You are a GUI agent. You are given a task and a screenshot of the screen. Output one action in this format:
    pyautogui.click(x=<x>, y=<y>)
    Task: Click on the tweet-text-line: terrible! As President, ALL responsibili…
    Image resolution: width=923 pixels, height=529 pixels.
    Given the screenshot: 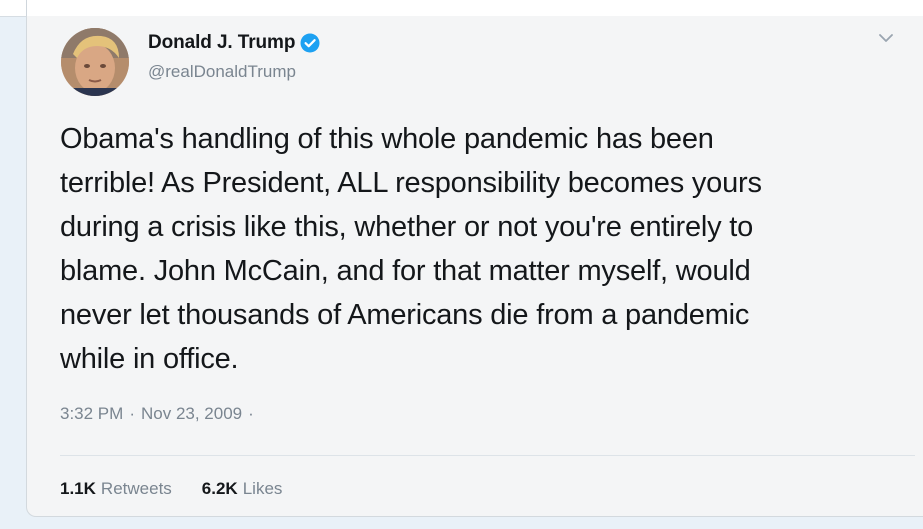 What is the action you would take?
    pyautogui.click(x=411, y=183)
    